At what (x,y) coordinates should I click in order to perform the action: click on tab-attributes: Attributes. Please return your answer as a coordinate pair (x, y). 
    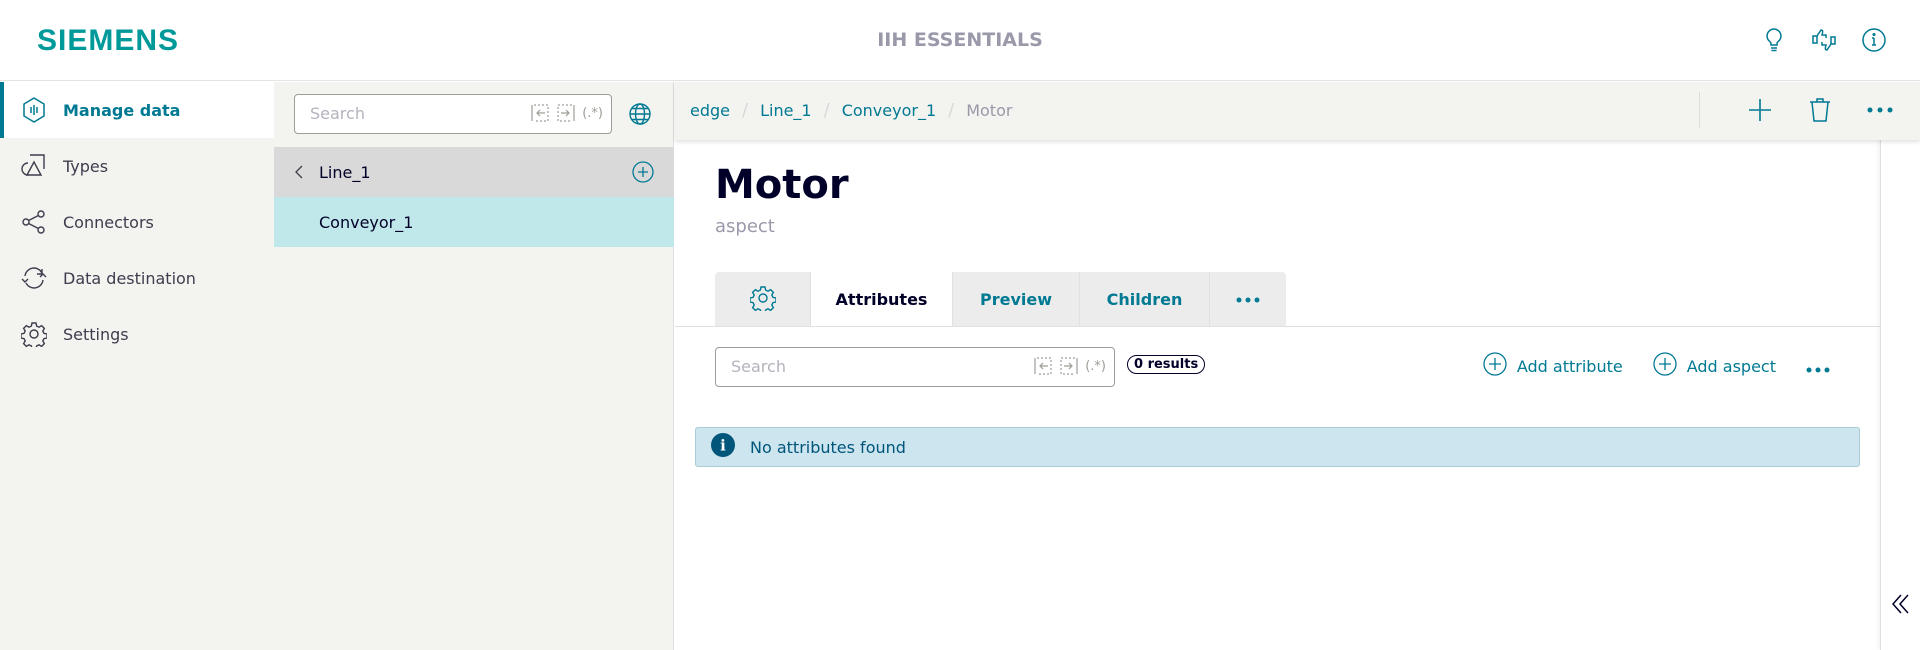
    Looking at the image, I should click on (882, 299).